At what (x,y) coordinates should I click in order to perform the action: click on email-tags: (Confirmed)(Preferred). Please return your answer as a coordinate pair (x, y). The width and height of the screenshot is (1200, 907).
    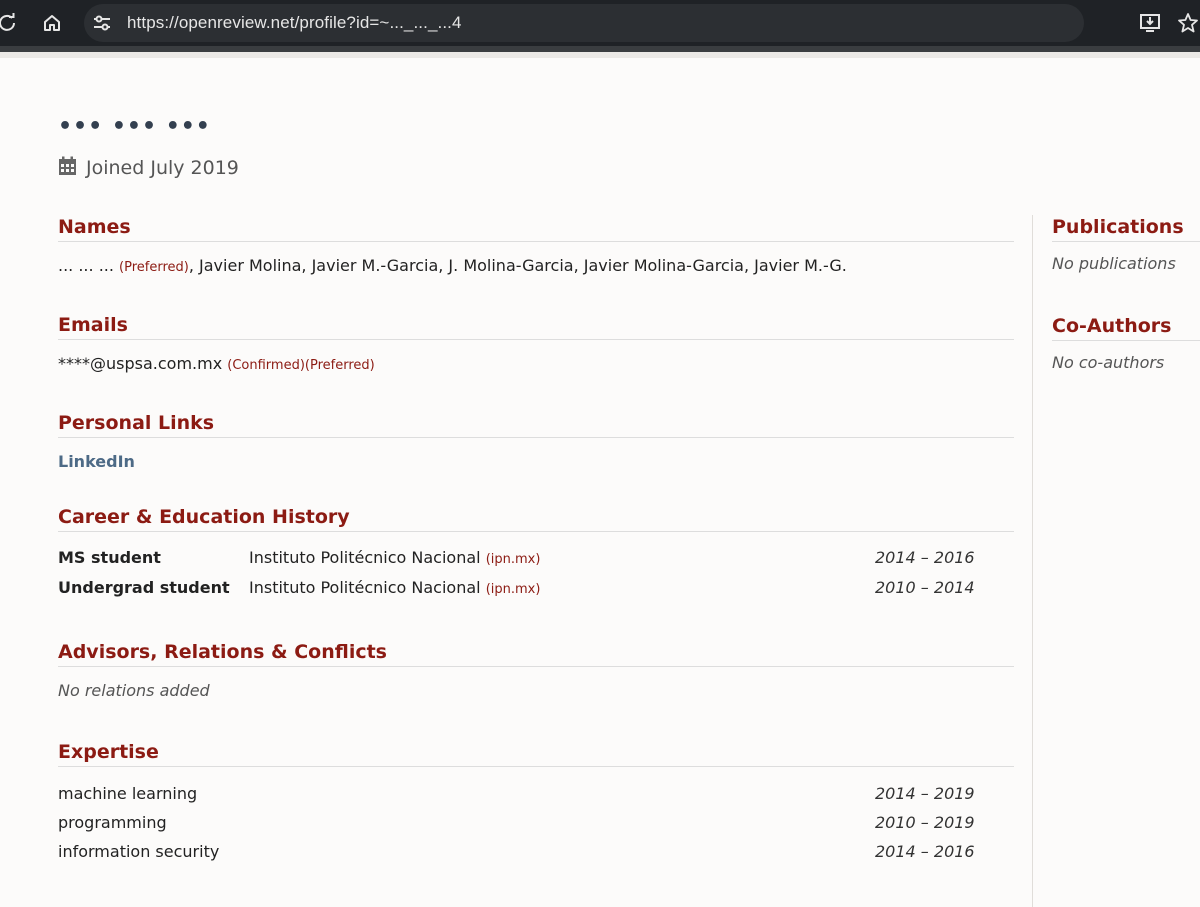
    Looking at the image, I should click on (301, 365).